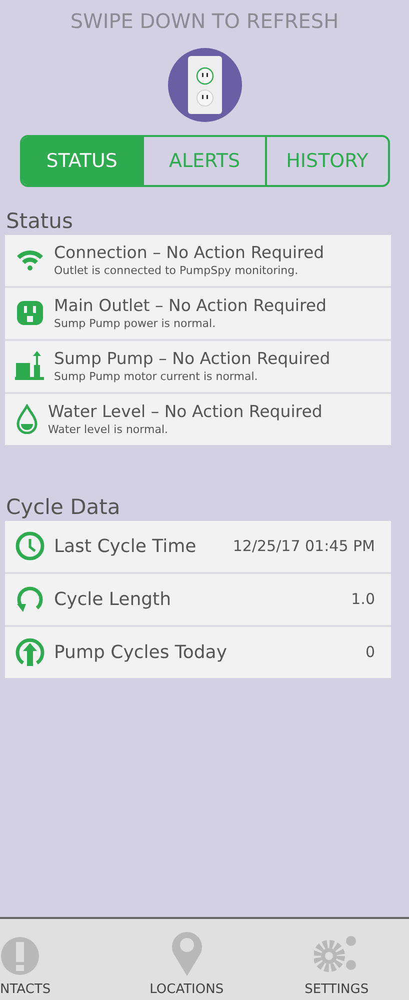  What do you see at coordinates (205, 85) in the screenshot?
I see `outlet-logo-icon` at bounding box center [205, 85].